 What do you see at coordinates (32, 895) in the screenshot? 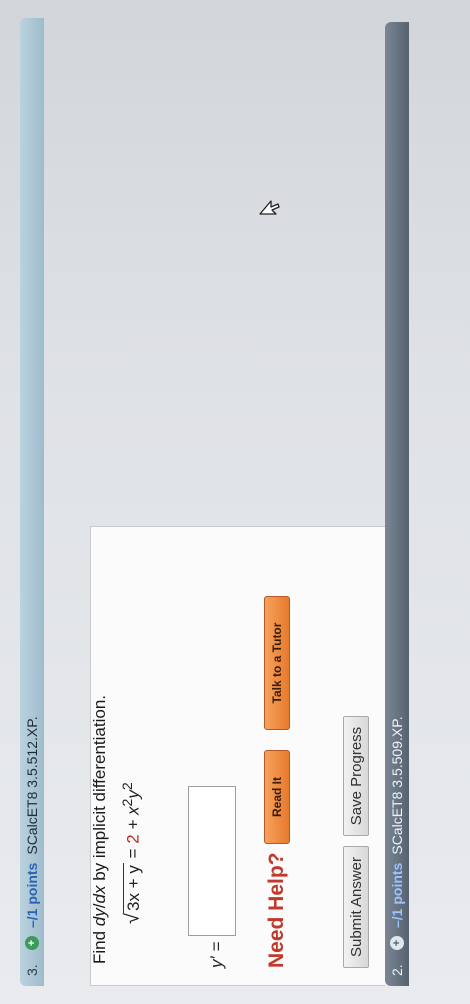
I see `question-3-points: –/1 points` at bounding box center [32, 895].